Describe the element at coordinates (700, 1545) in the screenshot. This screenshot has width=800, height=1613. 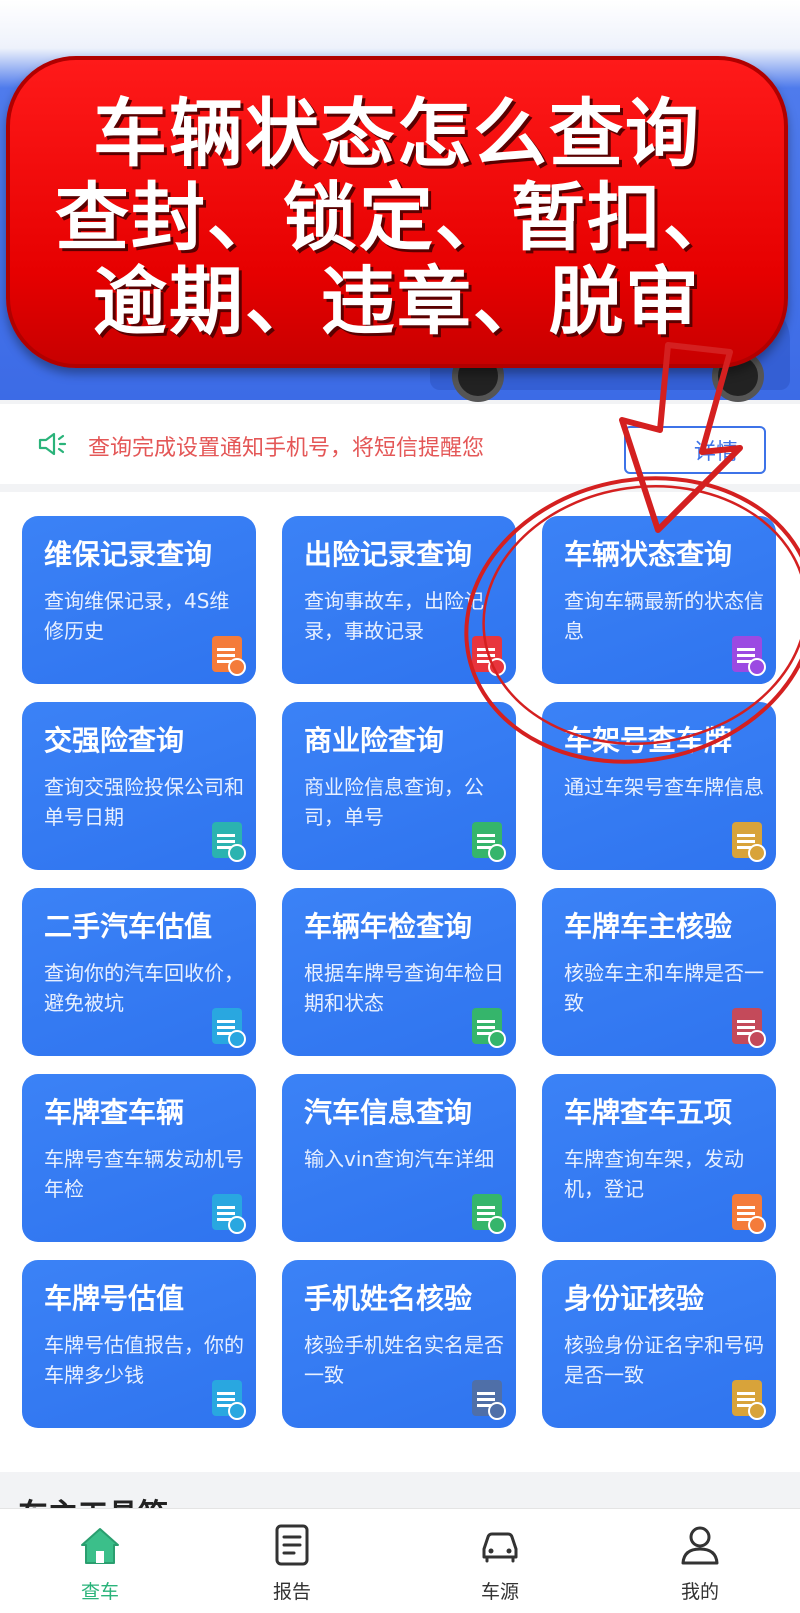
I see `user-icon` at that location.